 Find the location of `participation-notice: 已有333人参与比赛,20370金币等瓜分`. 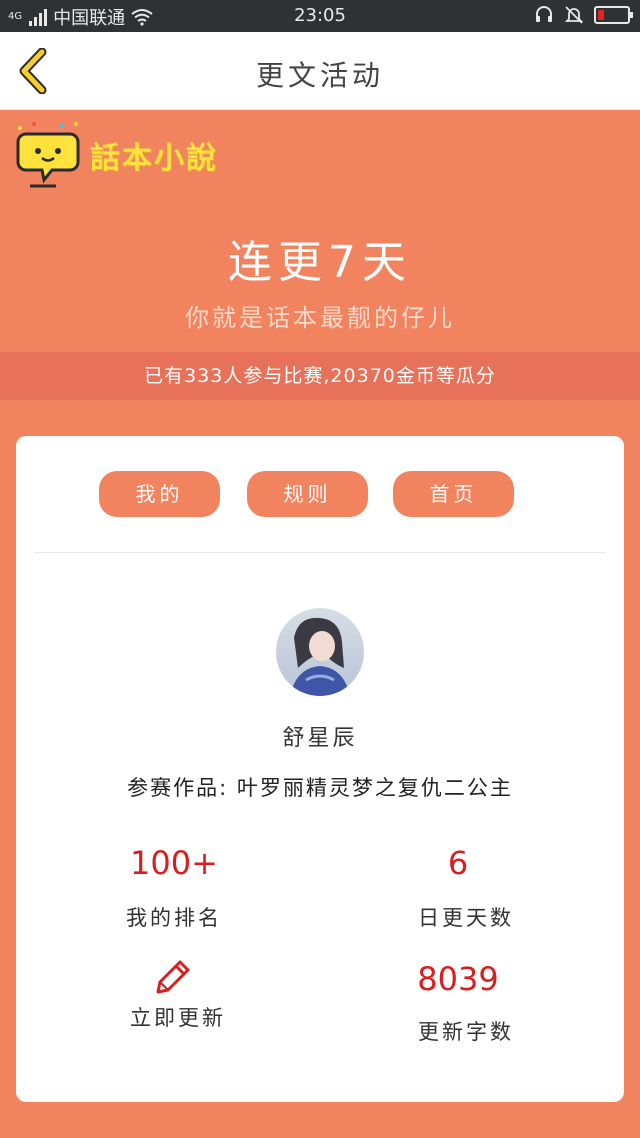

participation-notice: 已有333人参与比赛,20370金币等瓜分 is located at coordinates (320, 376).